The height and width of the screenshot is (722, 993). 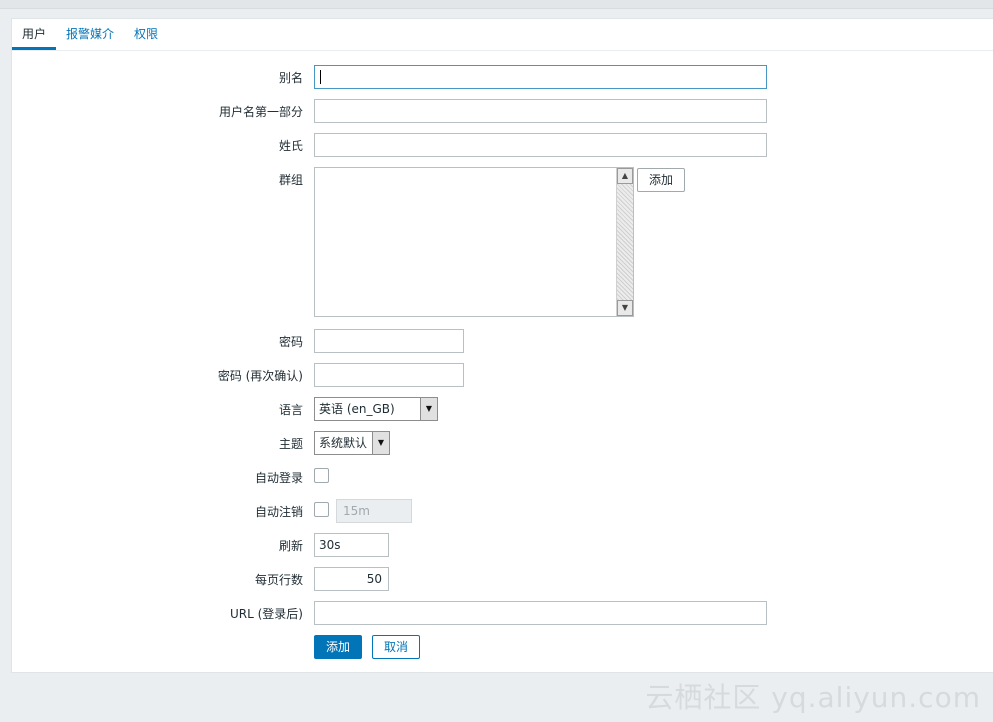 What do you see at coordinates (625, 176) in the screenshot?
I see `scroll-up-icon: ▲` at bounding box center [625, 176].